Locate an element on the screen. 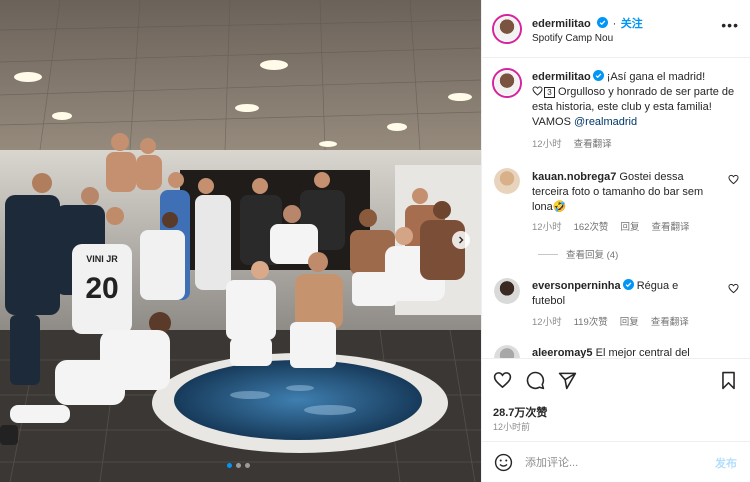  comment-text: eversonperninha Régua e futebol is located at coordinates (605, 293).